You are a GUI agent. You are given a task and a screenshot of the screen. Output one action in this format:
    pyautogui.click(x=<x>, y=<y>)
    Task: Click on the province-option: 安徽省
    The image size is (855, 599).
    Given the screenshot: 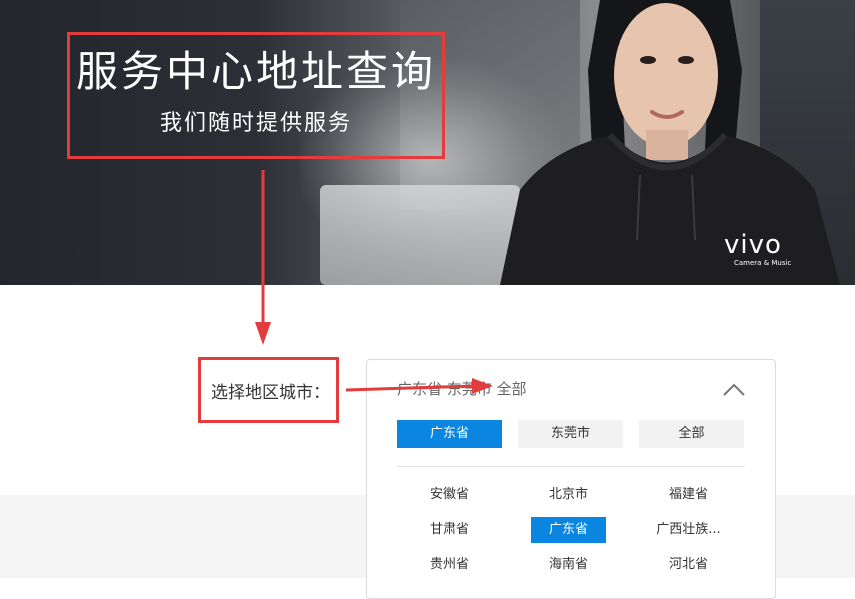 What is the action you would take?
    pyautogui.click(x=449, y=495)
    